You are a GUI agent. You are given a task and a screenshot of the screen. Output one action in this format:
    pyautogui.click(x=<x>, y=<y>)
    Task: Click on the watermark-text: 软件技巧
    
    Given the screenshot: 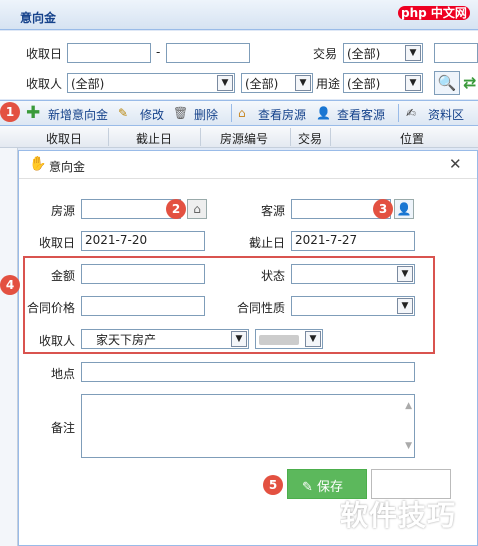 What is the action you would take?
    pyautogui.click(x=398, y=515)
    